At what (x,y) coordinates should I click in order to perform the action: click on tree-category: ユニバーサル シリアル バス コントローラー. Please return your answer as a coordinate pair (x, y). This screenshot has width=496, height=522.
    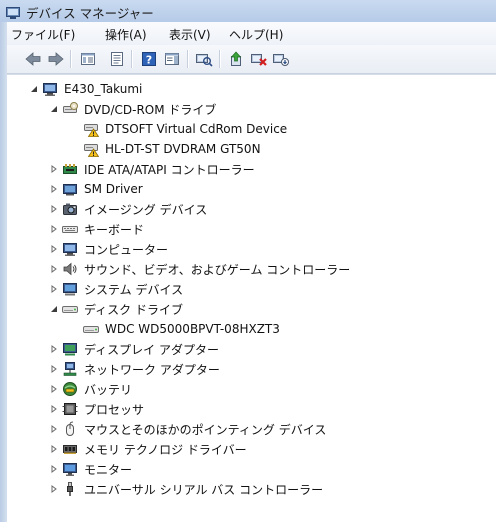
    Looking at the image, I should click on (187, 489).